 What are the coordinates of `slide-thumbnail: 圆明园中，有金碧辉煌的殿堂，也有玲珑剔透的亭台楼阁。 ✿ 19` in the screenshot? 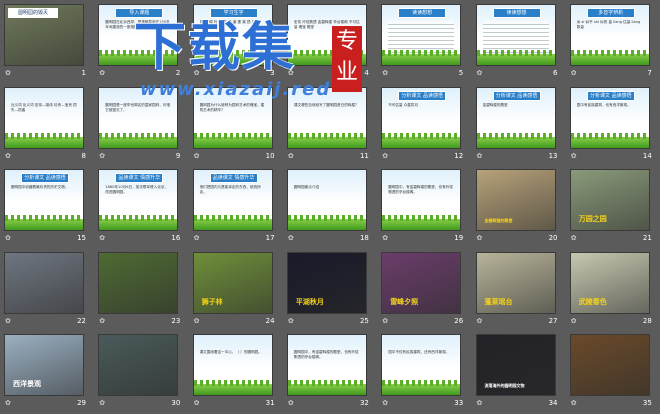 It's located at (426, 208).